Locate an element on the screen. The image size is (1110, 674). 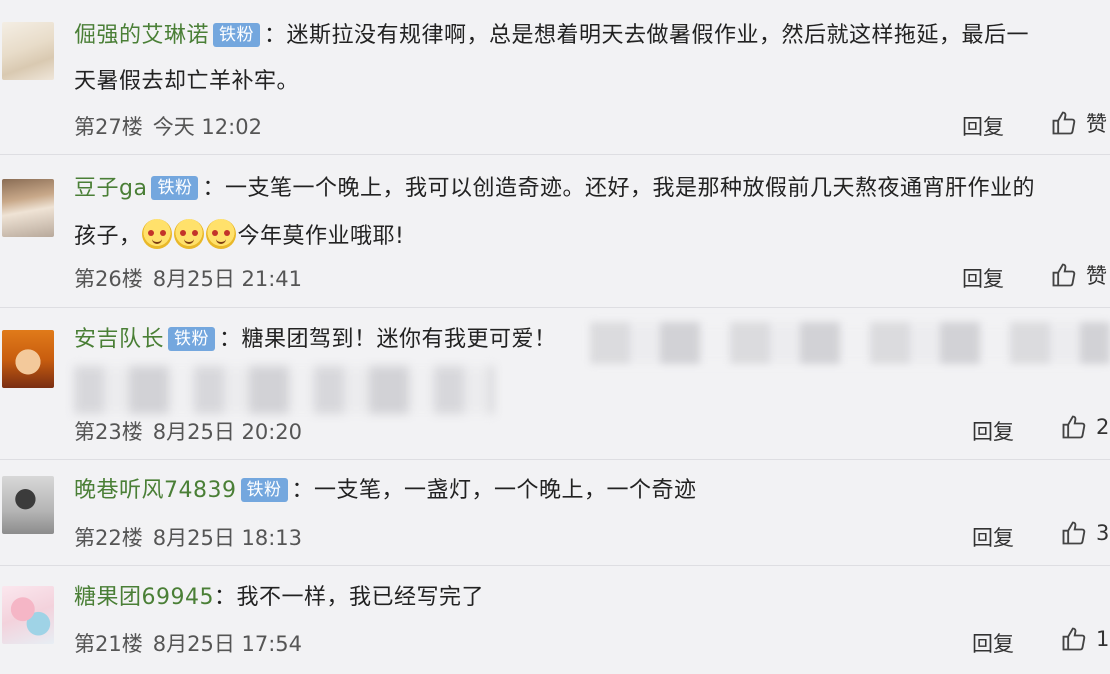
timestamp: 8月25日 18:13 is located at coordinates (227, 538).